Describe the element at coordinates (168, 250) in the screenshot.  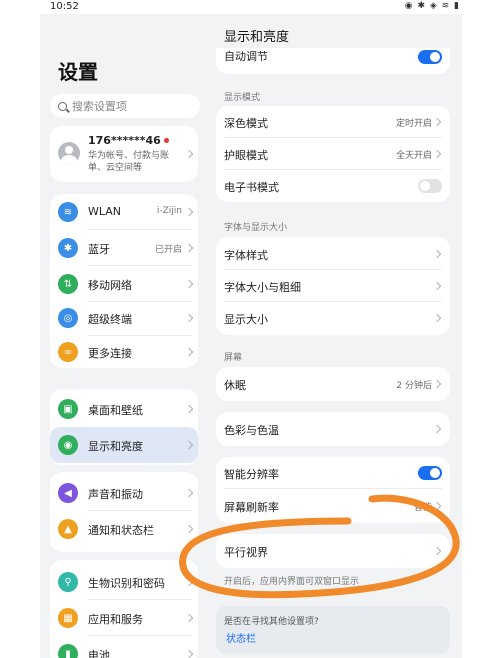
I see `sidebar-item-value: 已开启` at that location.